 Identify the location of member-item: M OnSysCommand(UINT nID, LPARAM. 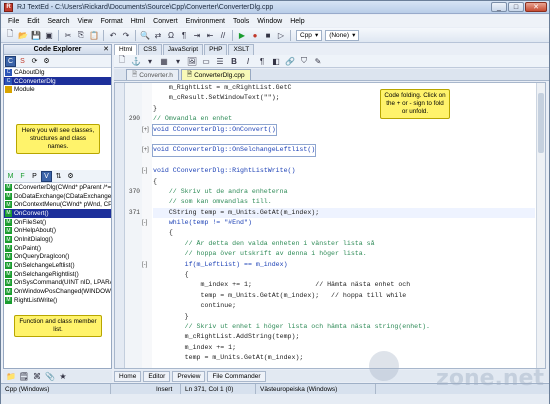
(57, 283).